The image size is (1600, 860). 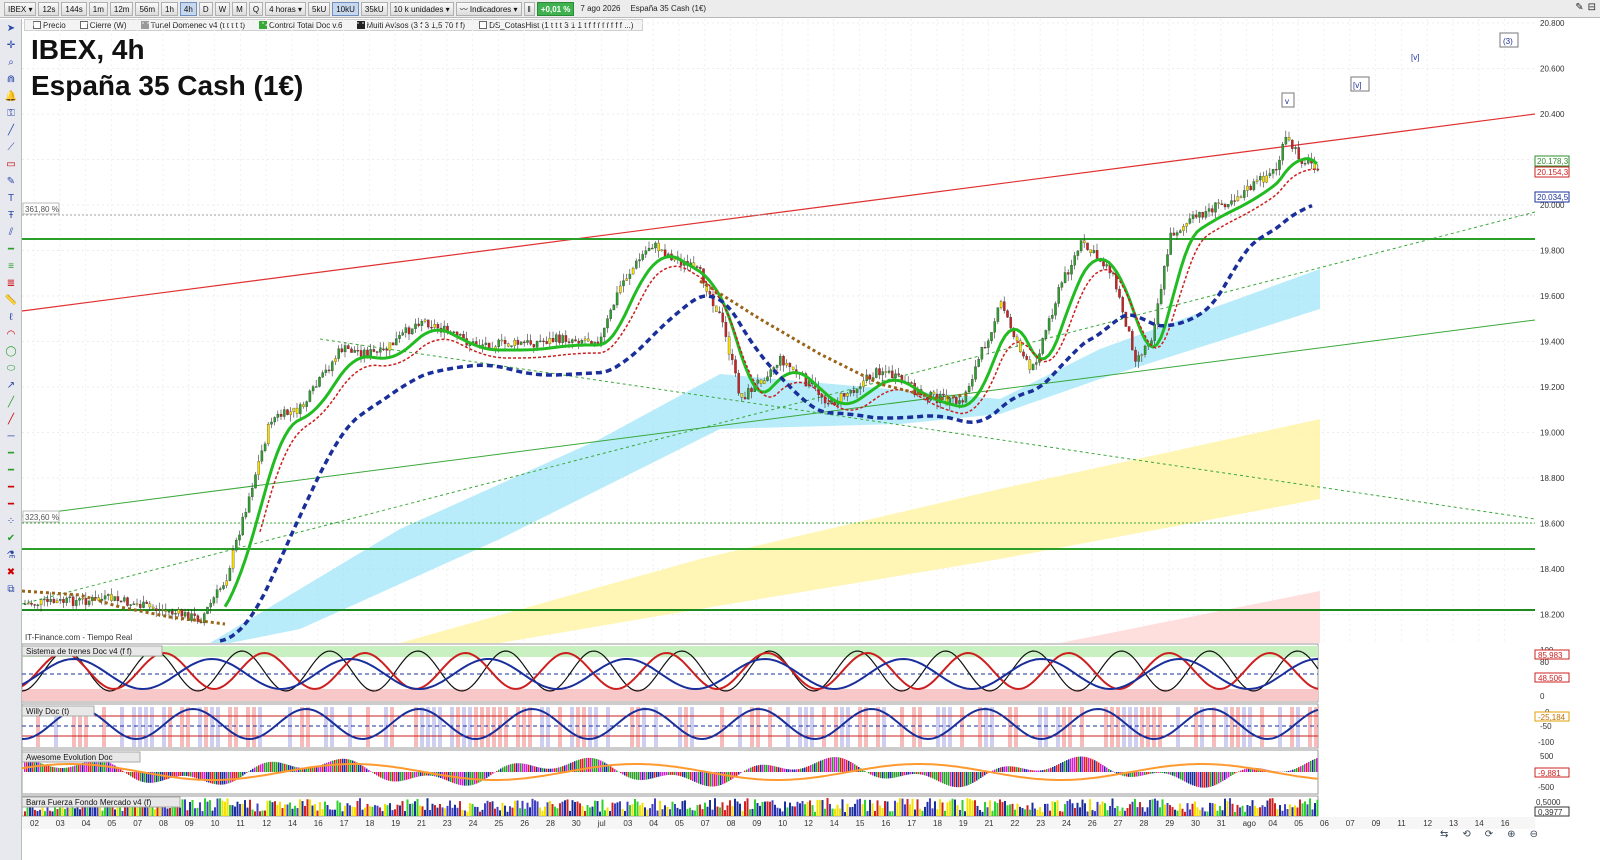 I want to click on crosshair-icon: ✛, so click(x=11, y=46).